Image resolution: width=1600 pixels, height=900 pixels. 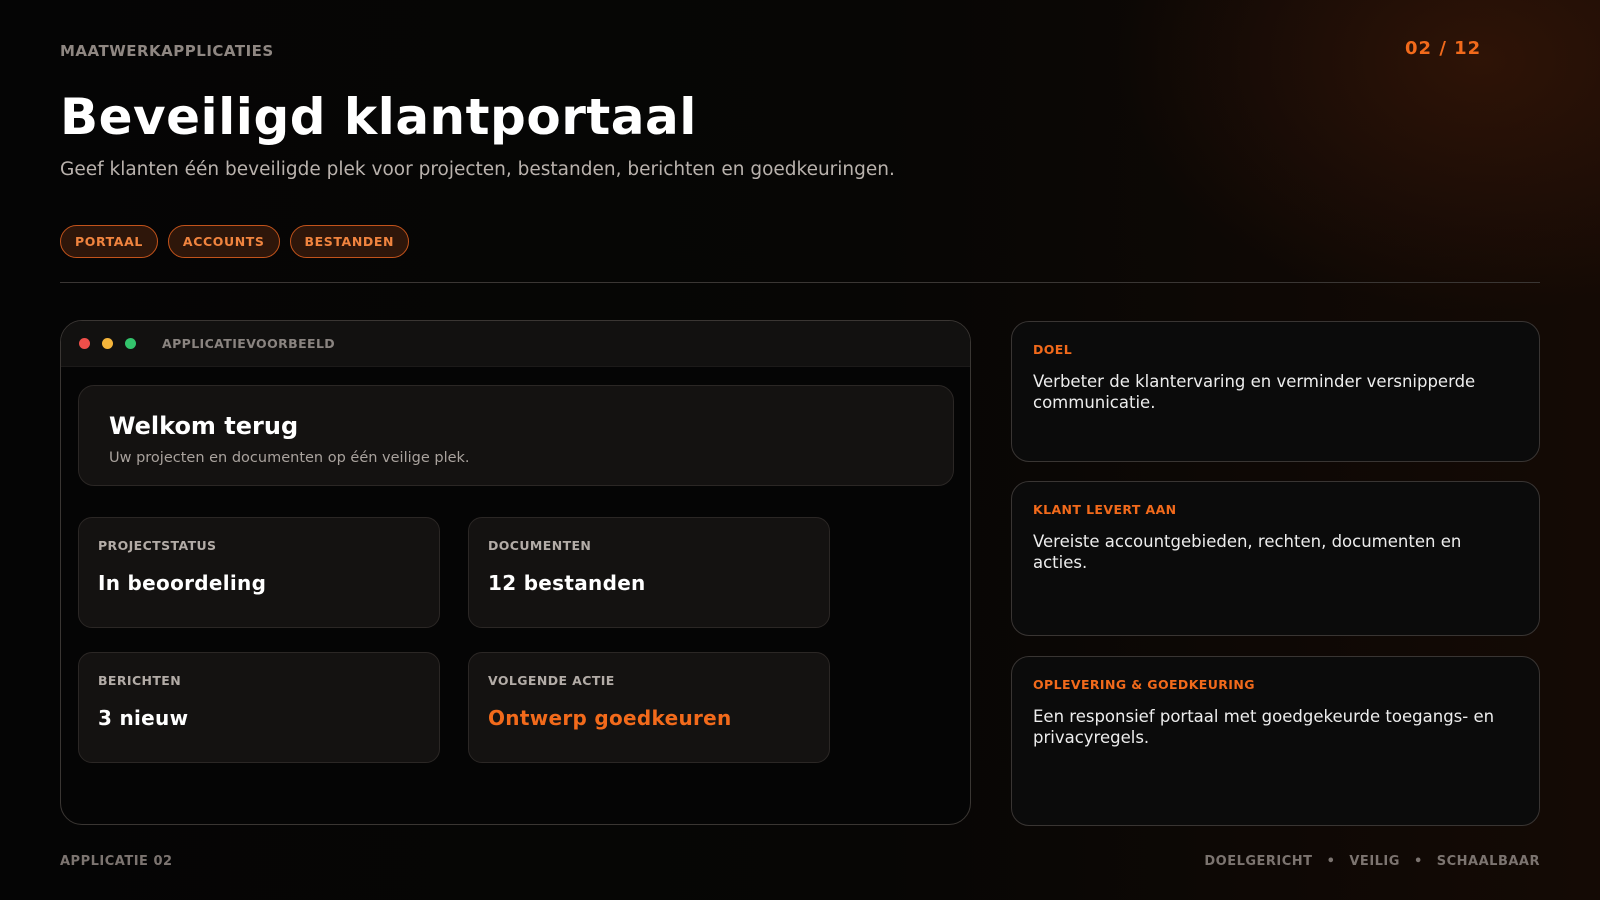 What do you see at coordinates (140, 680) in the screenshot?
I see `stat-label: BERICHTEN` at bounding box center [140, 680].